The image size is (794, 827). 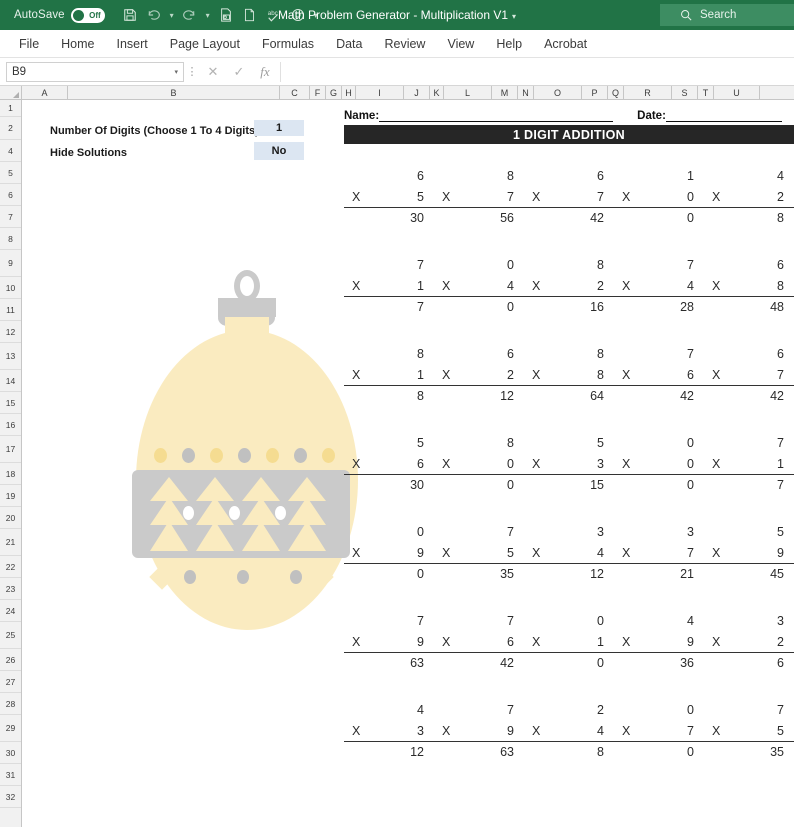 What do you see at coordinates (479, 463) in the screenshot?
I see `problem-cell: 8 X 0 0` at bounding box center [479, 463].